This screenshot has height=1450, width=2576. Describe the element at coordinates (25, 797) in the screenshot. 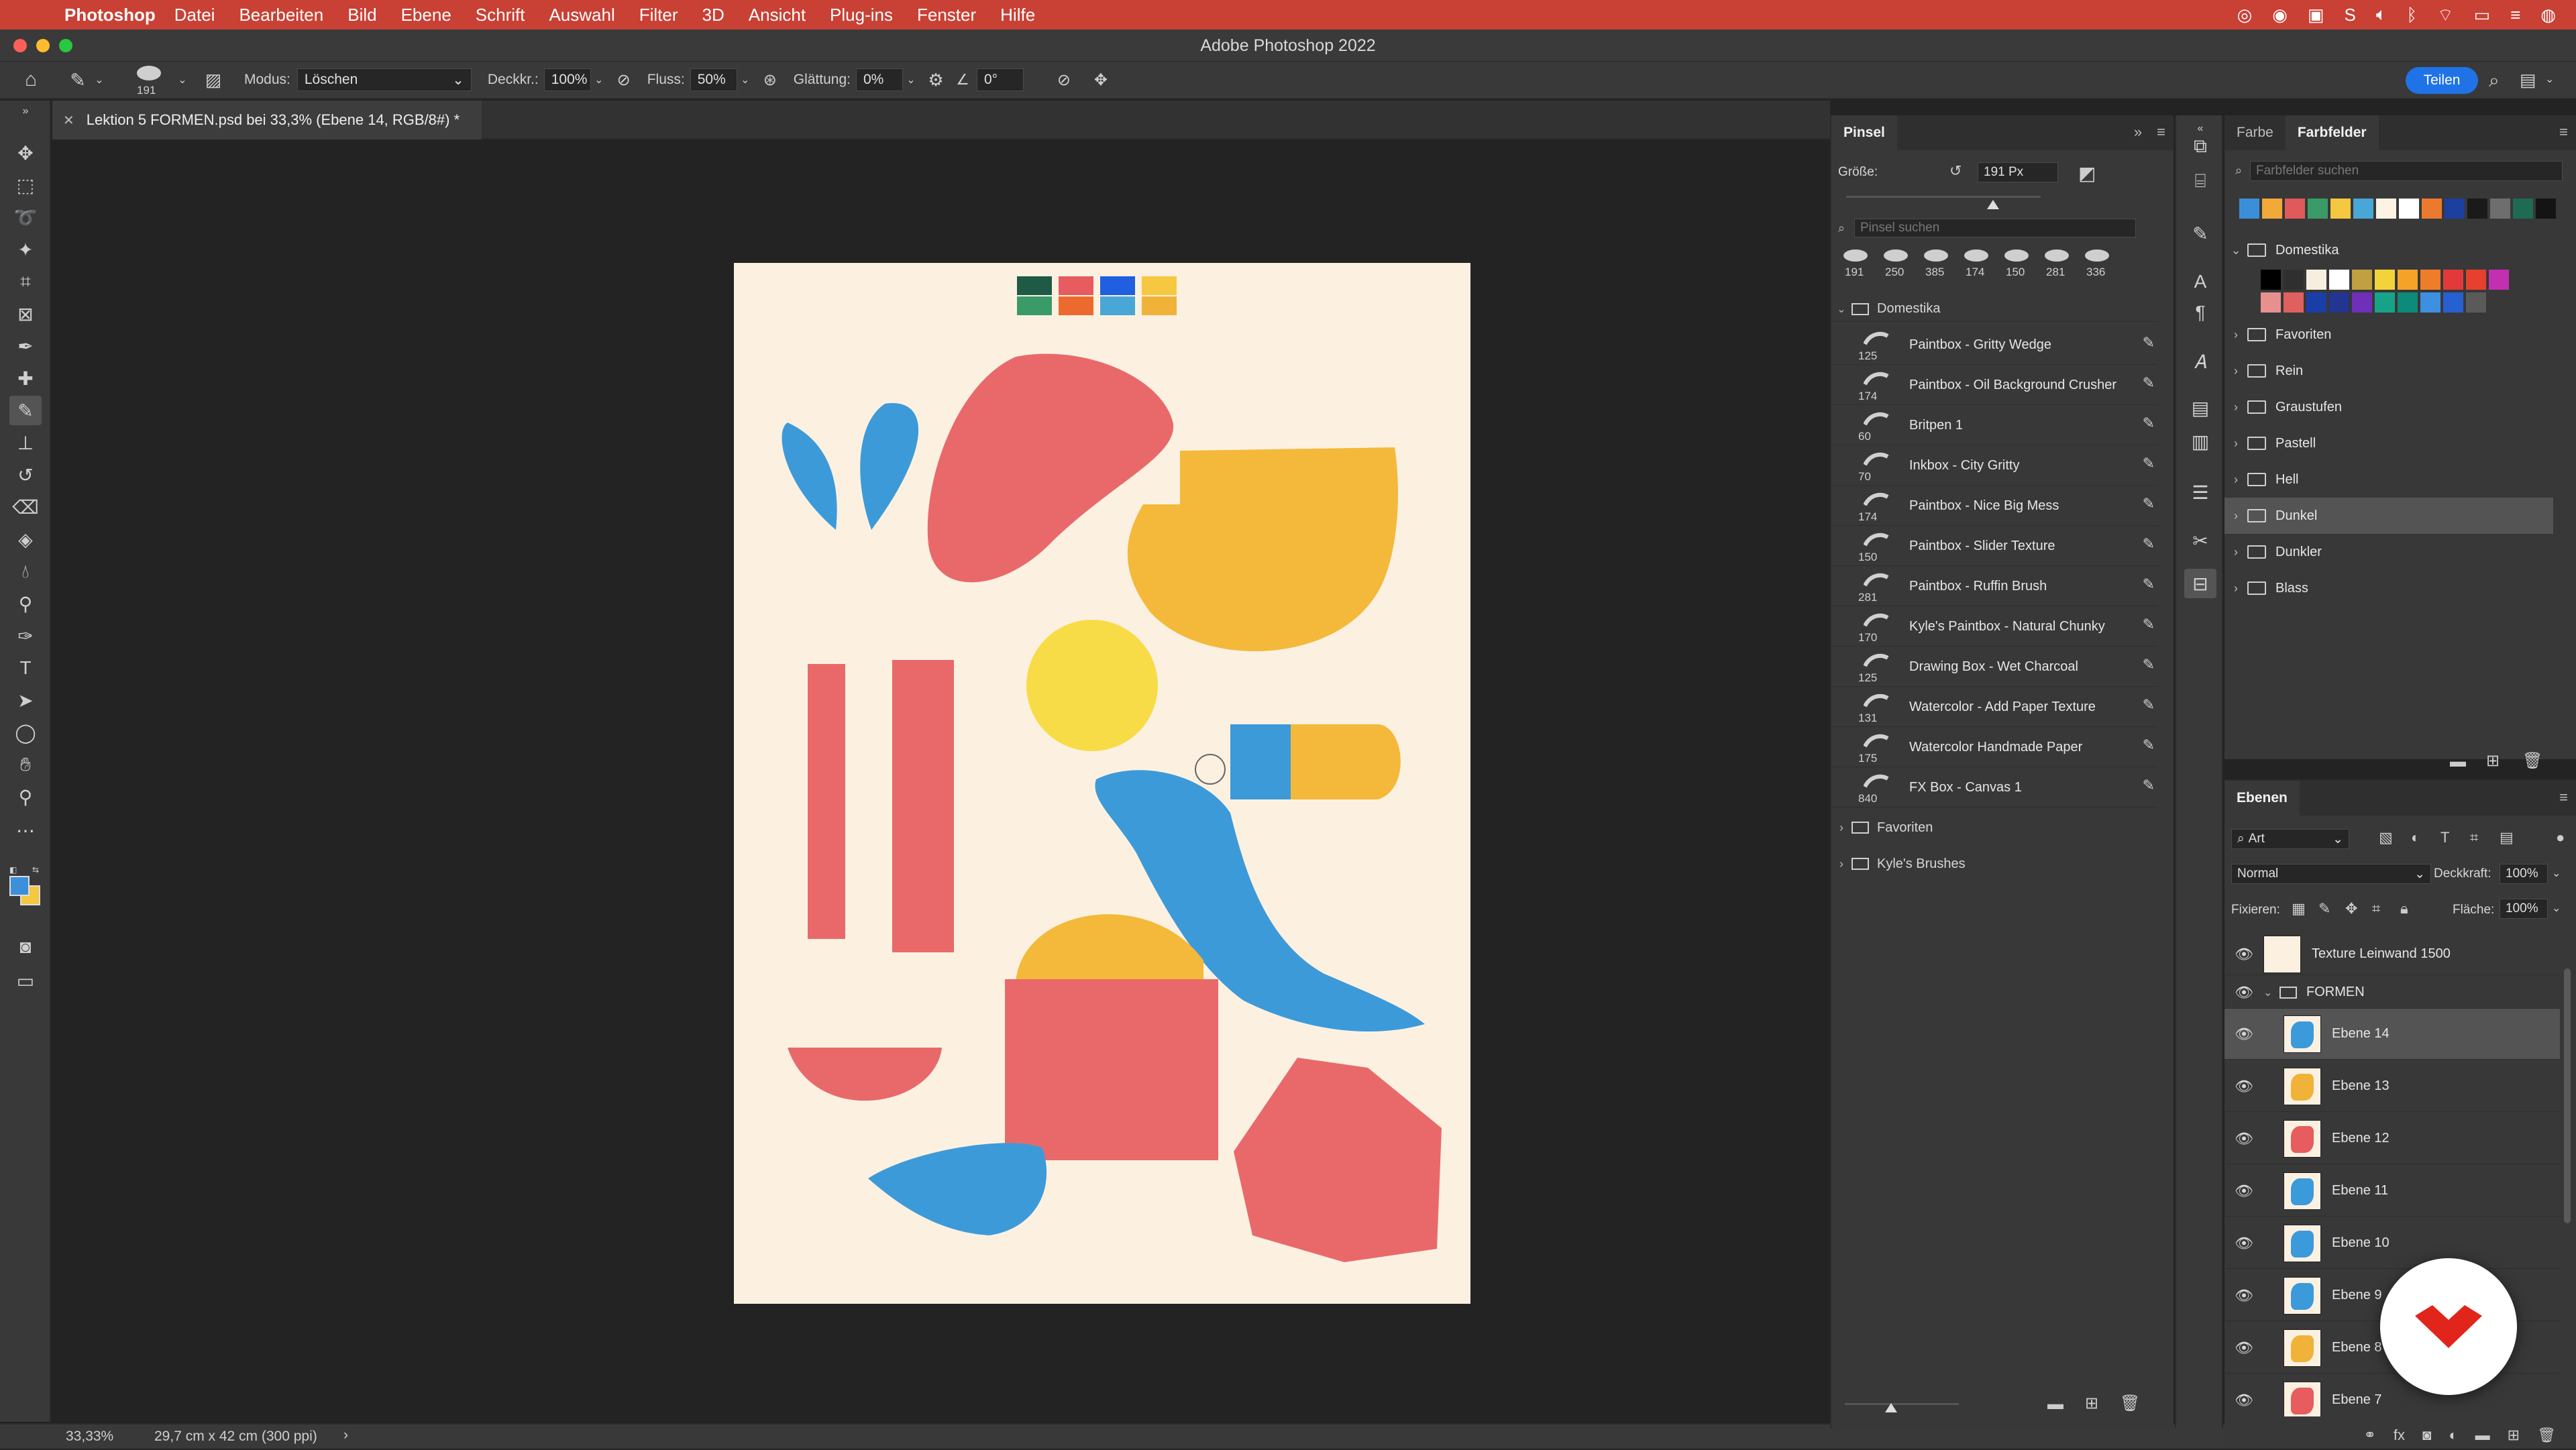

I see `zoom-tool-icon: ⚲` at that location.